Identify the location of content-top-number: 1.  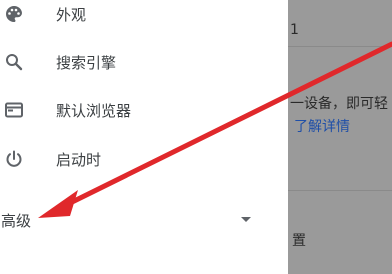
(294, 30).